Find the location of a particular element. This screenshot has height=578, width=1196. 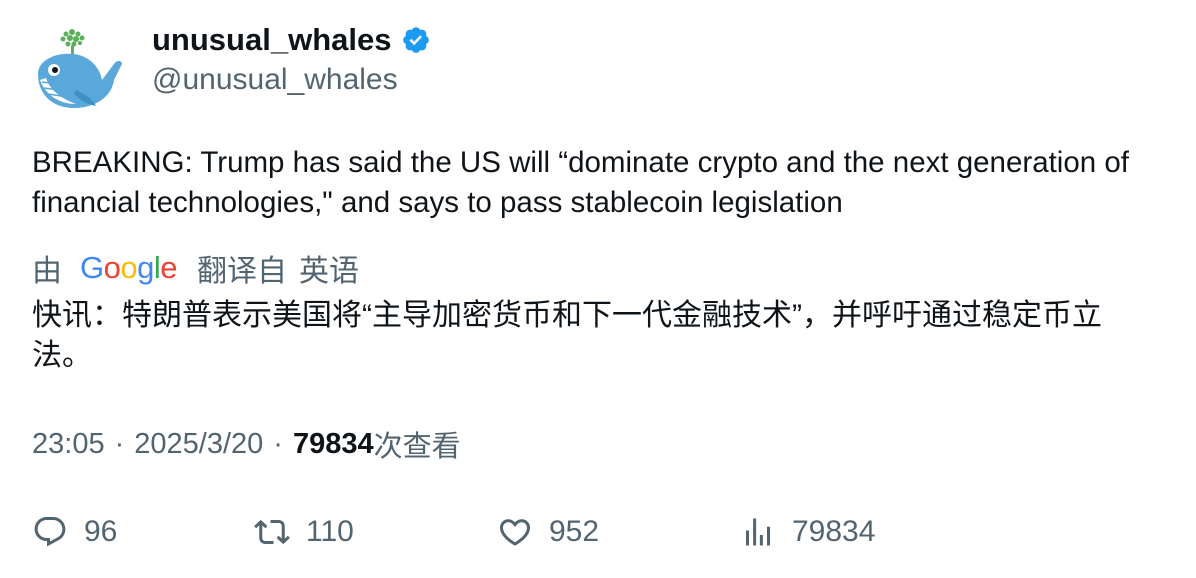

tweet-time: 23:05 is located at coordinates (68, 444).